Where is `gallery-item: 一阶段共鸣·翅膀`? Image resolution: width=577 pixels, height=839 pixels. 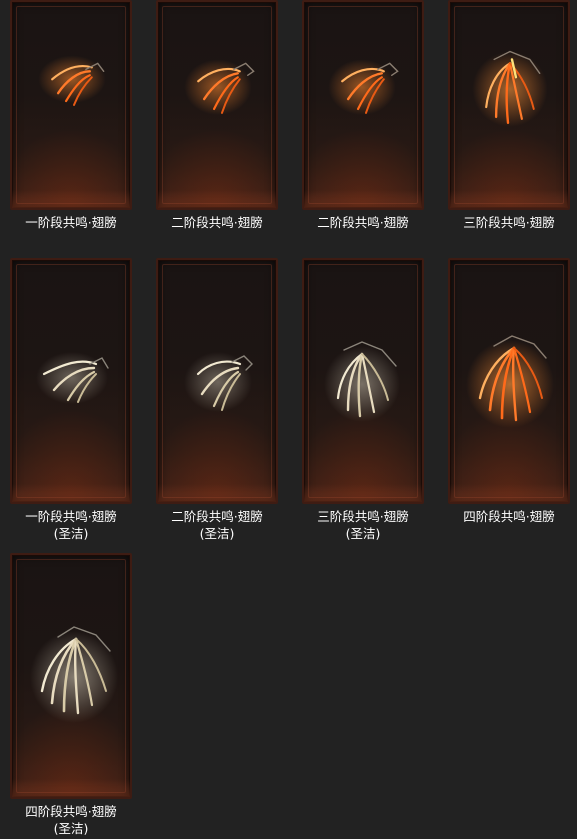 gallery-item: 一阶段共鸣·翅膀 is located at coordinates (71, 115).